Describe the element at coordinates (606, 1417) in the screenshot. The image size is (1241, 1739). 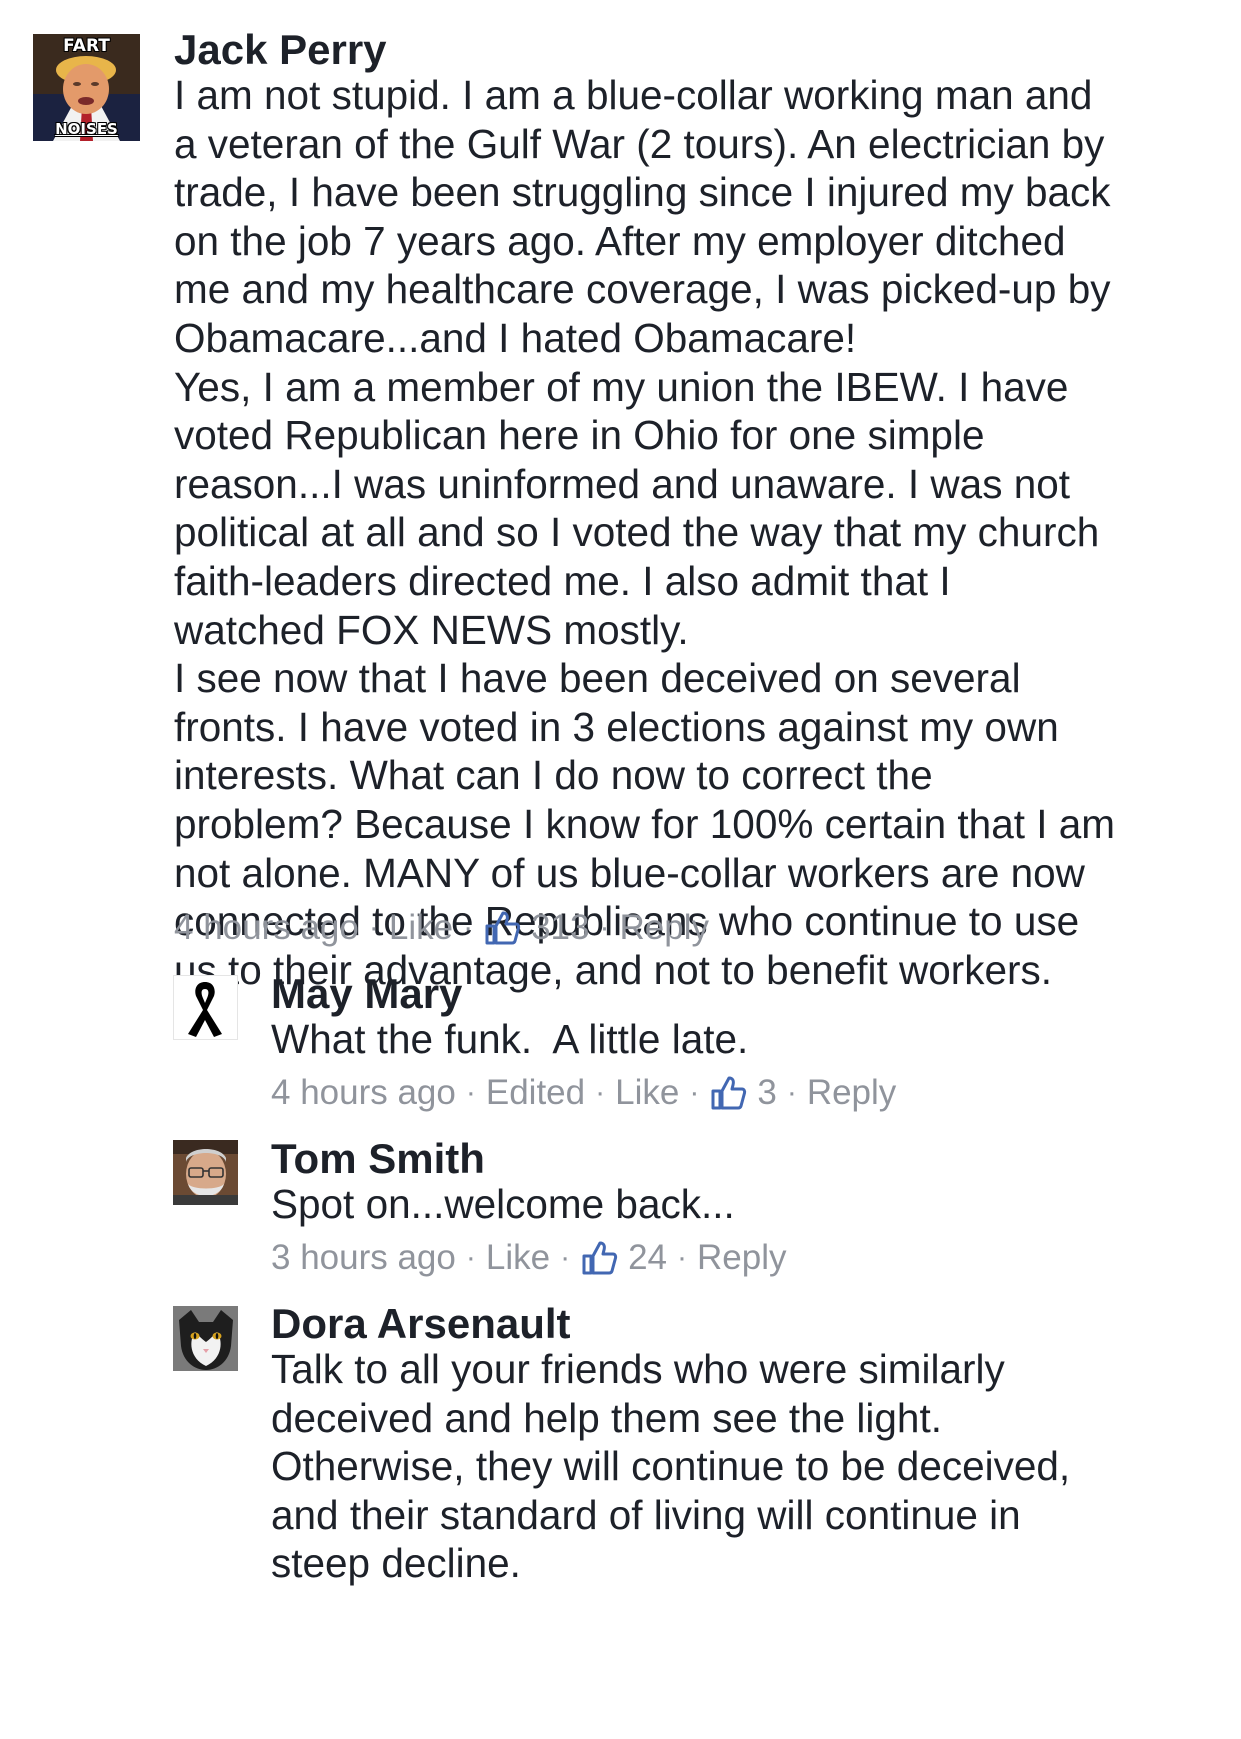
I see `comment-line: deceived and help them see the light.` at that location.